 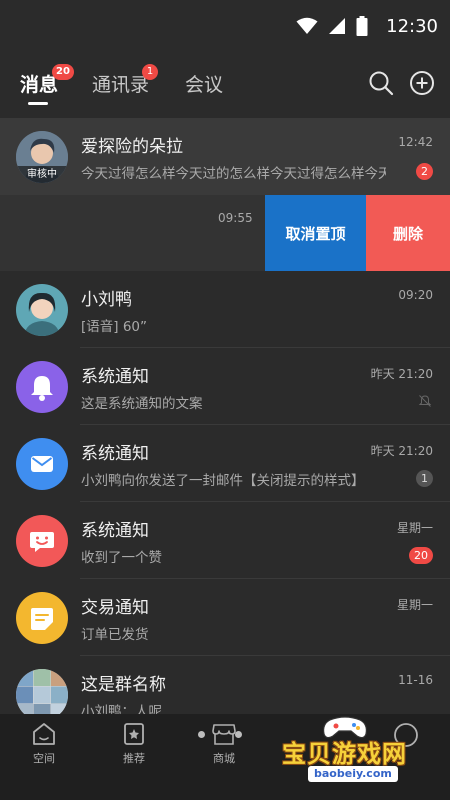 I want to click on tab-meetings-label: 会议, so click(x=204, y=85).